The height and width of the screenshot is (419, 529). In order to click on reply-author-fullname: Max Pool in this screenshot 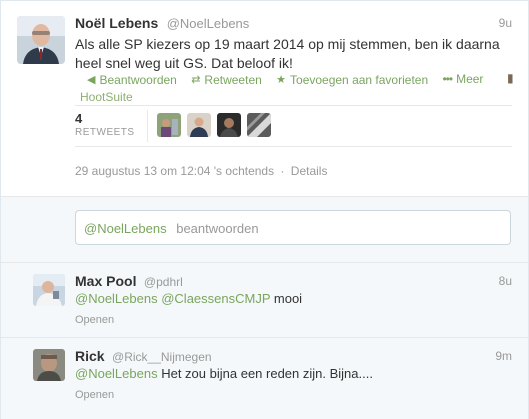, I will do `click(105, 281)`.